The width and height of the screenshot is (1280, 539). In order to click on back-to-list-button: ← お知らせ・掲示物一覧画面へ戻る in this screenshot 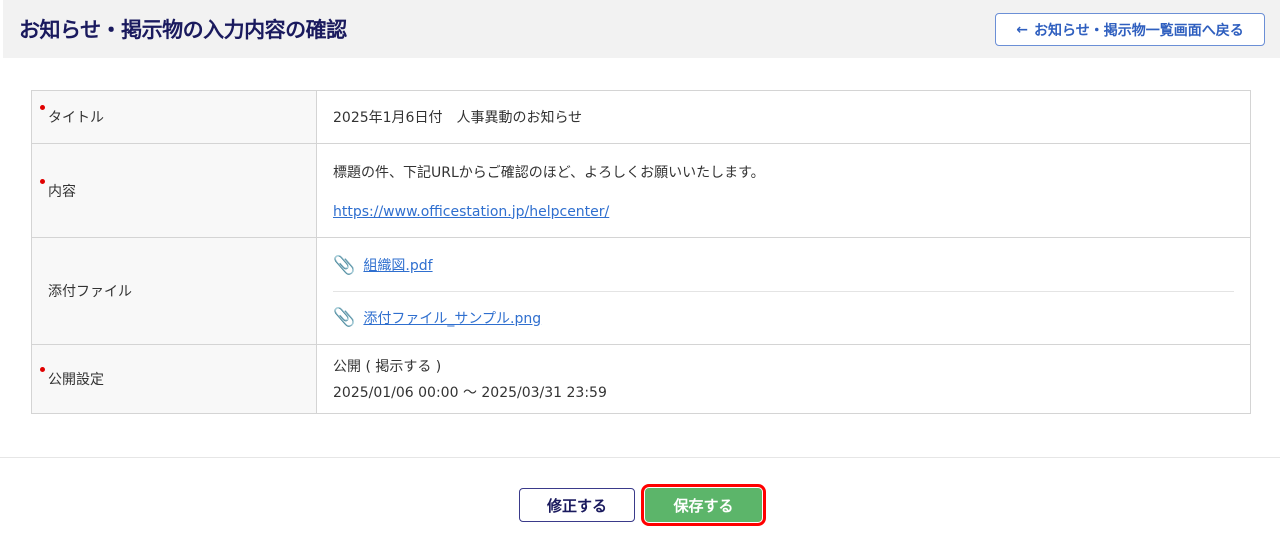, I will do `click(1130, 29)`.